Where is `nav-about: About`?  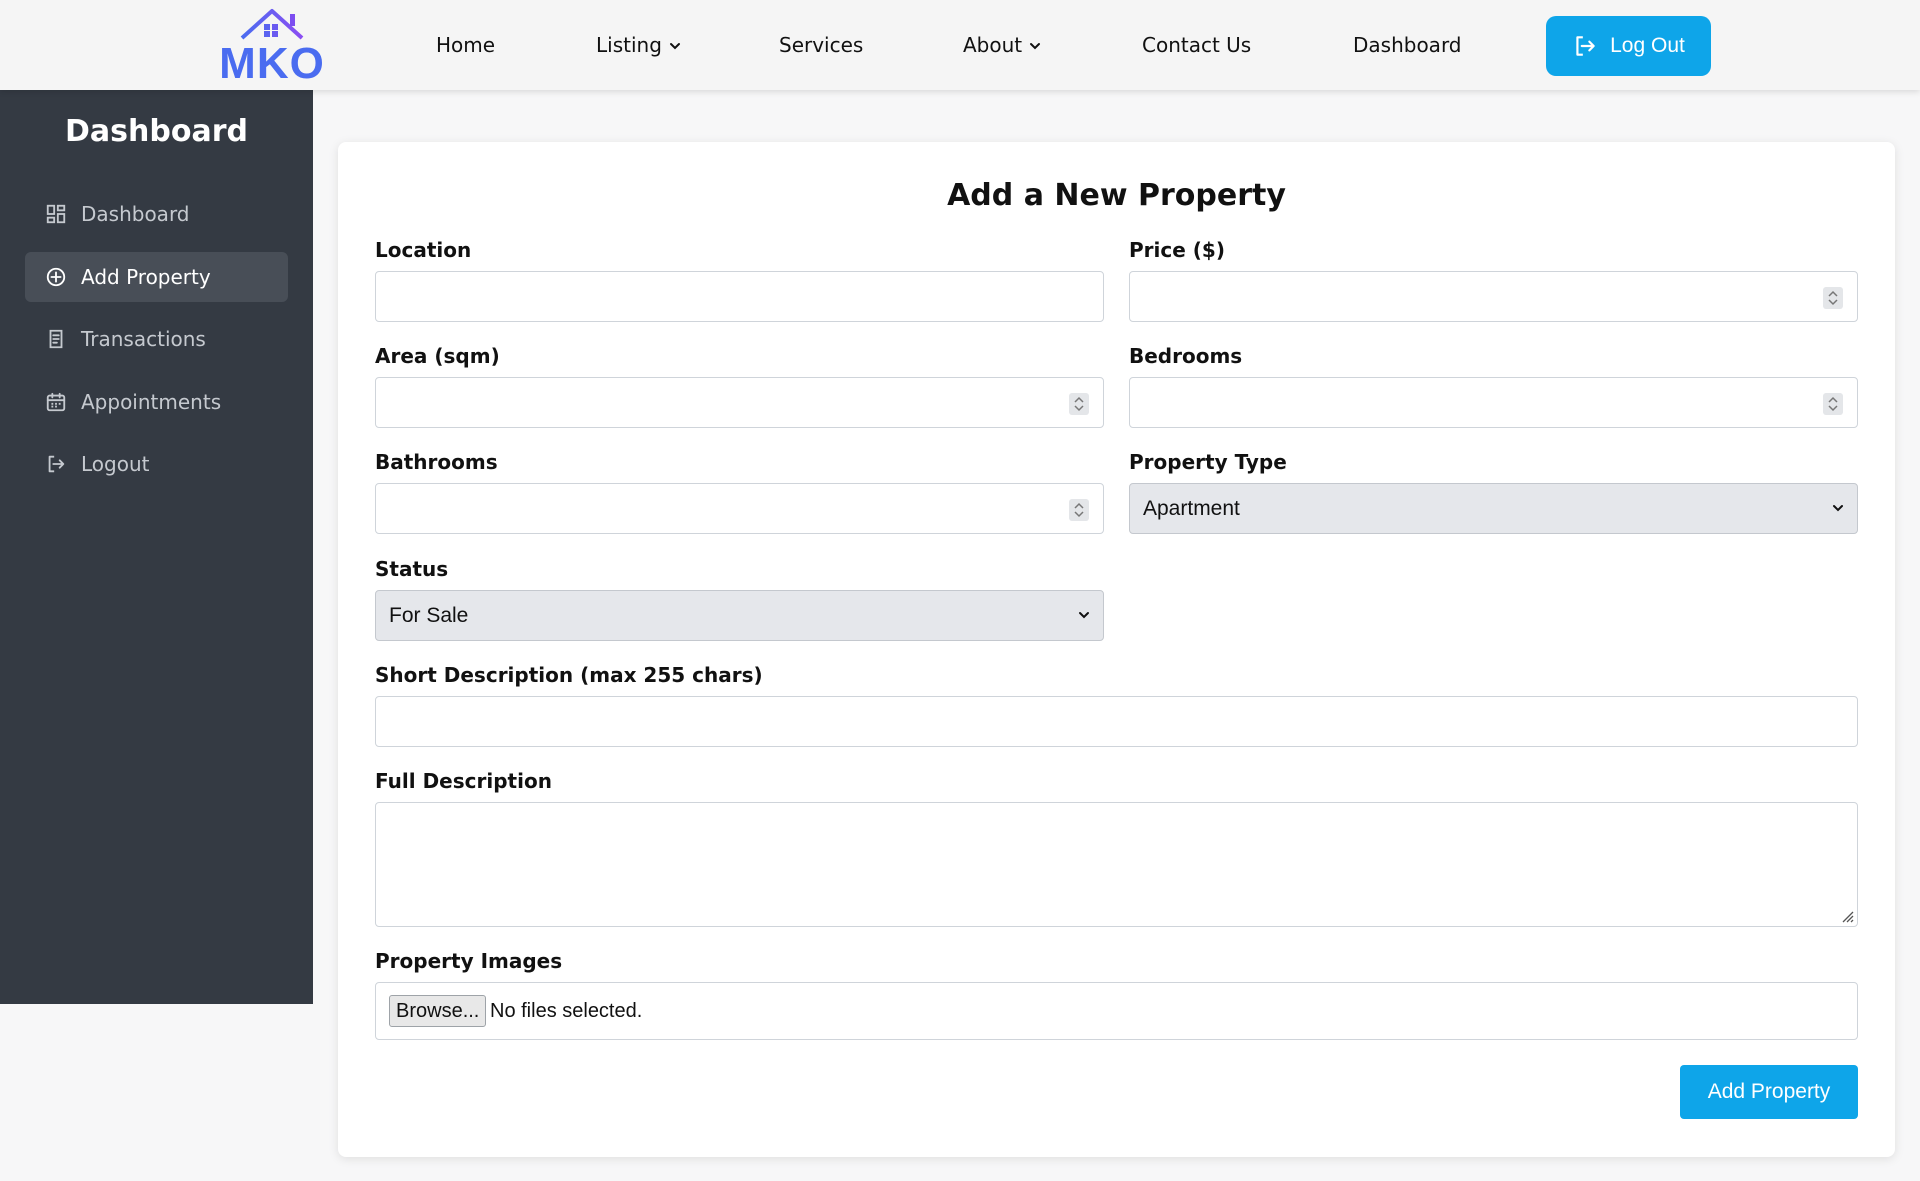
nav-about: About is located at coordinates (1002, 45).